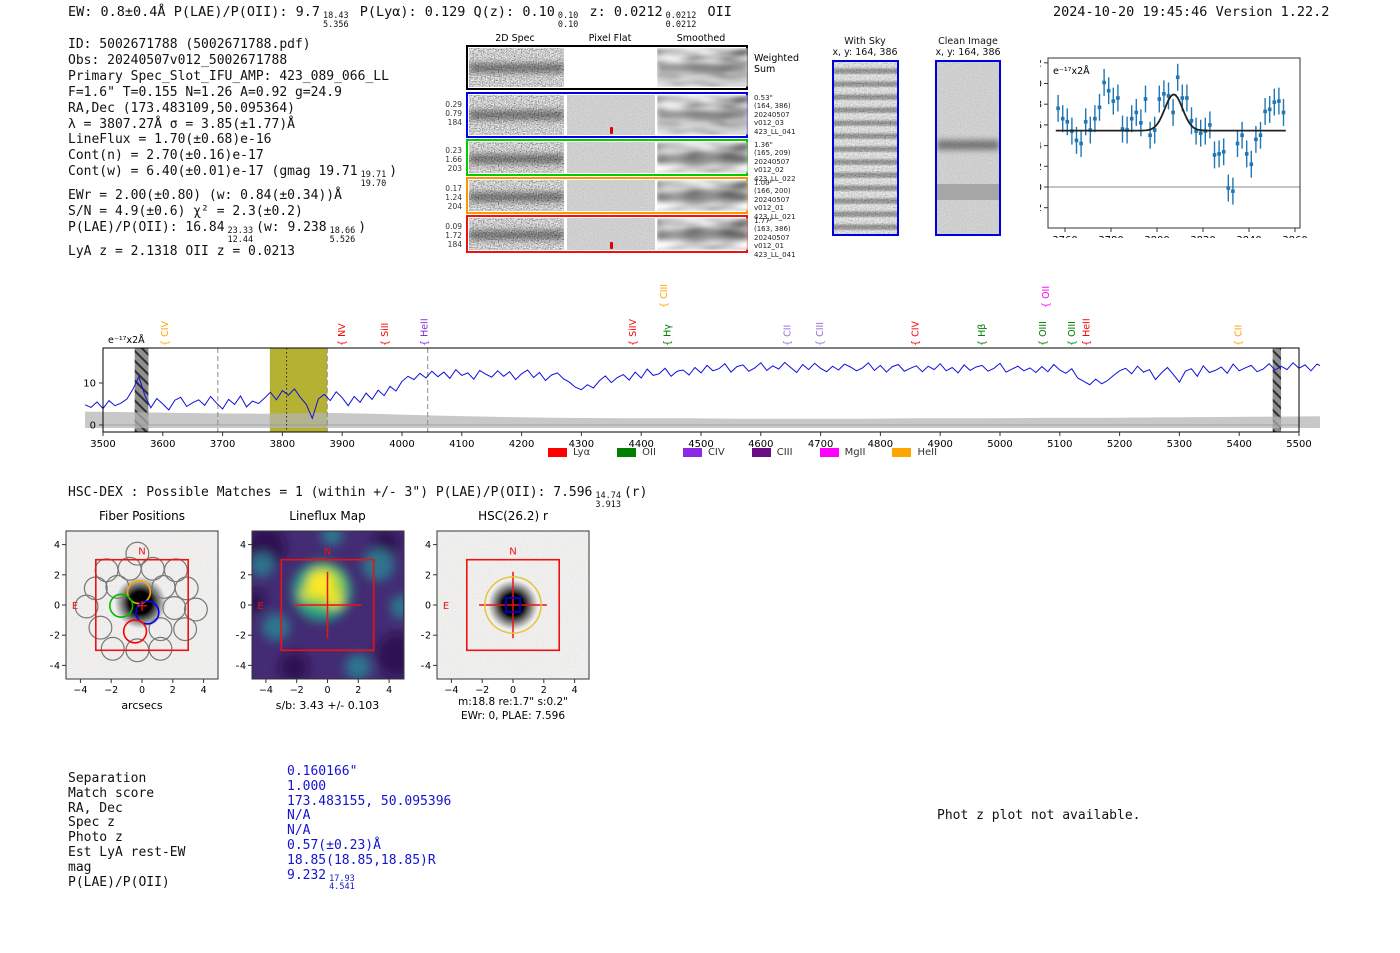  I want to click on cutout-source-labels: Weighted Sum, so click(776, 64).